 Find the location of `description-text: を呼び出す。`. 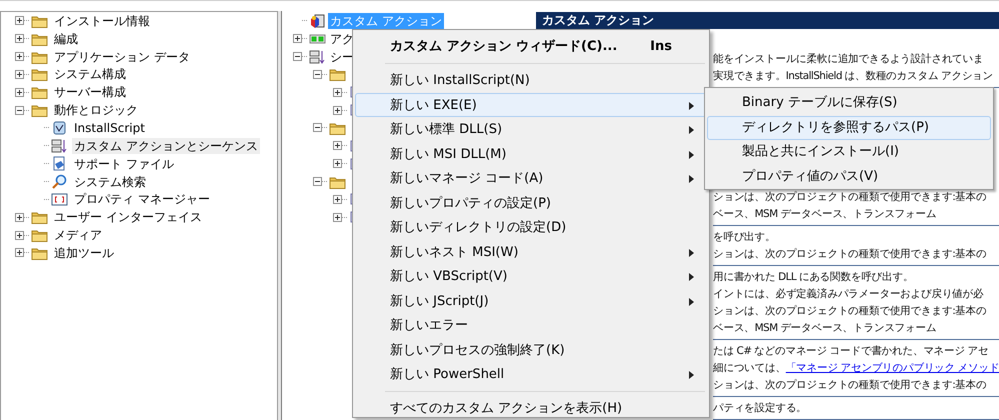

description-text: を呼び出す。 is located at coordinates (744, 237).